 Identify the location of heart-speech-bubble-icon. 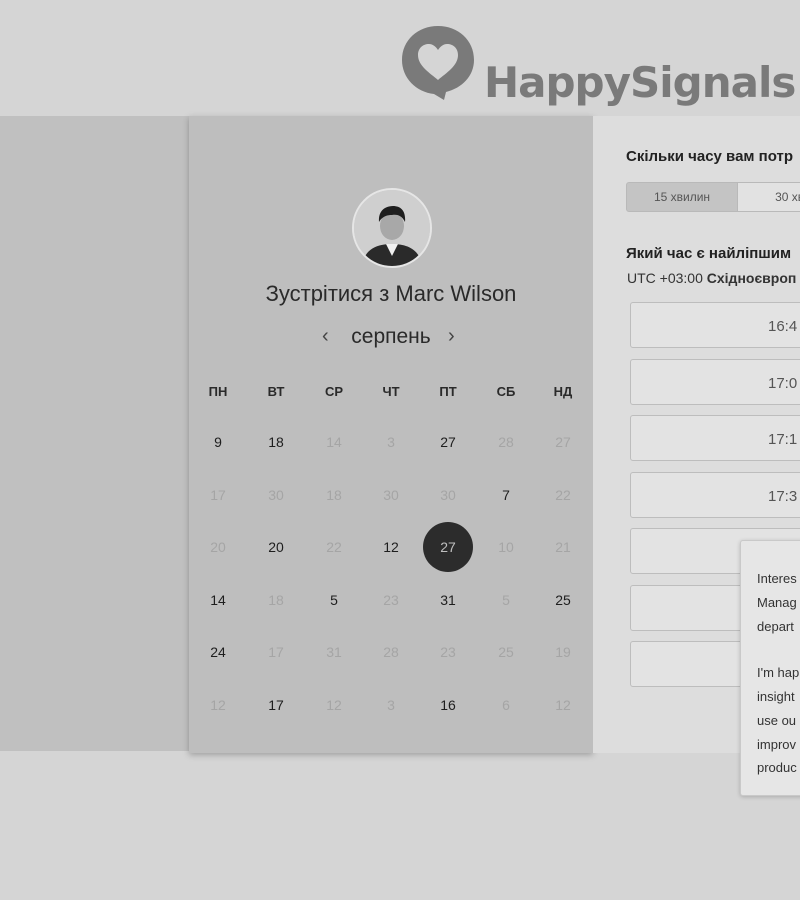
(438, 63).